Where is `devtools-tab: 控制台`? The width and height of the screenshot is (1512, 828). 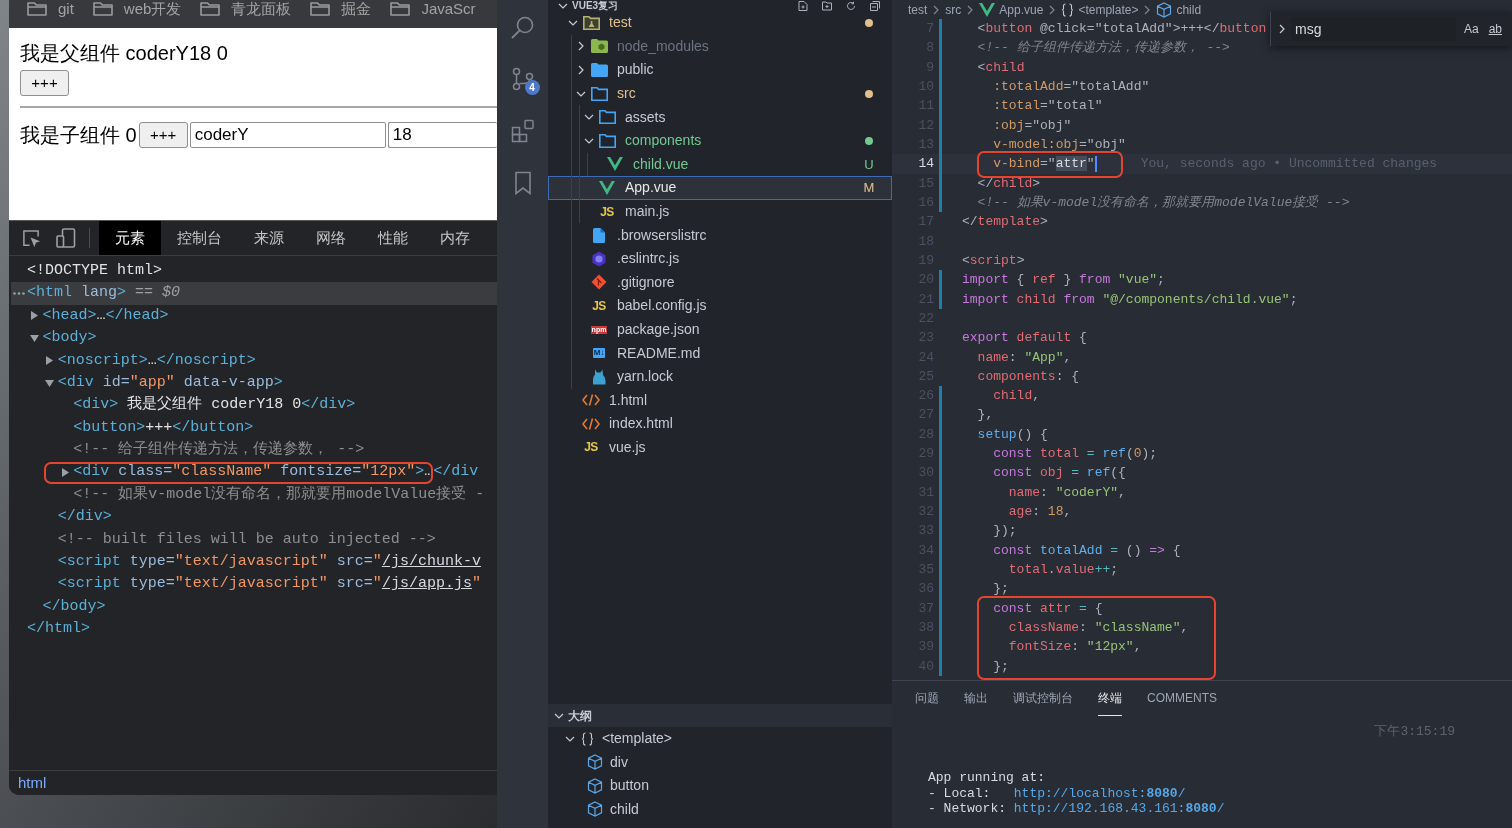
devtools-tab: 控制台 is located at coordinates (199, 238).